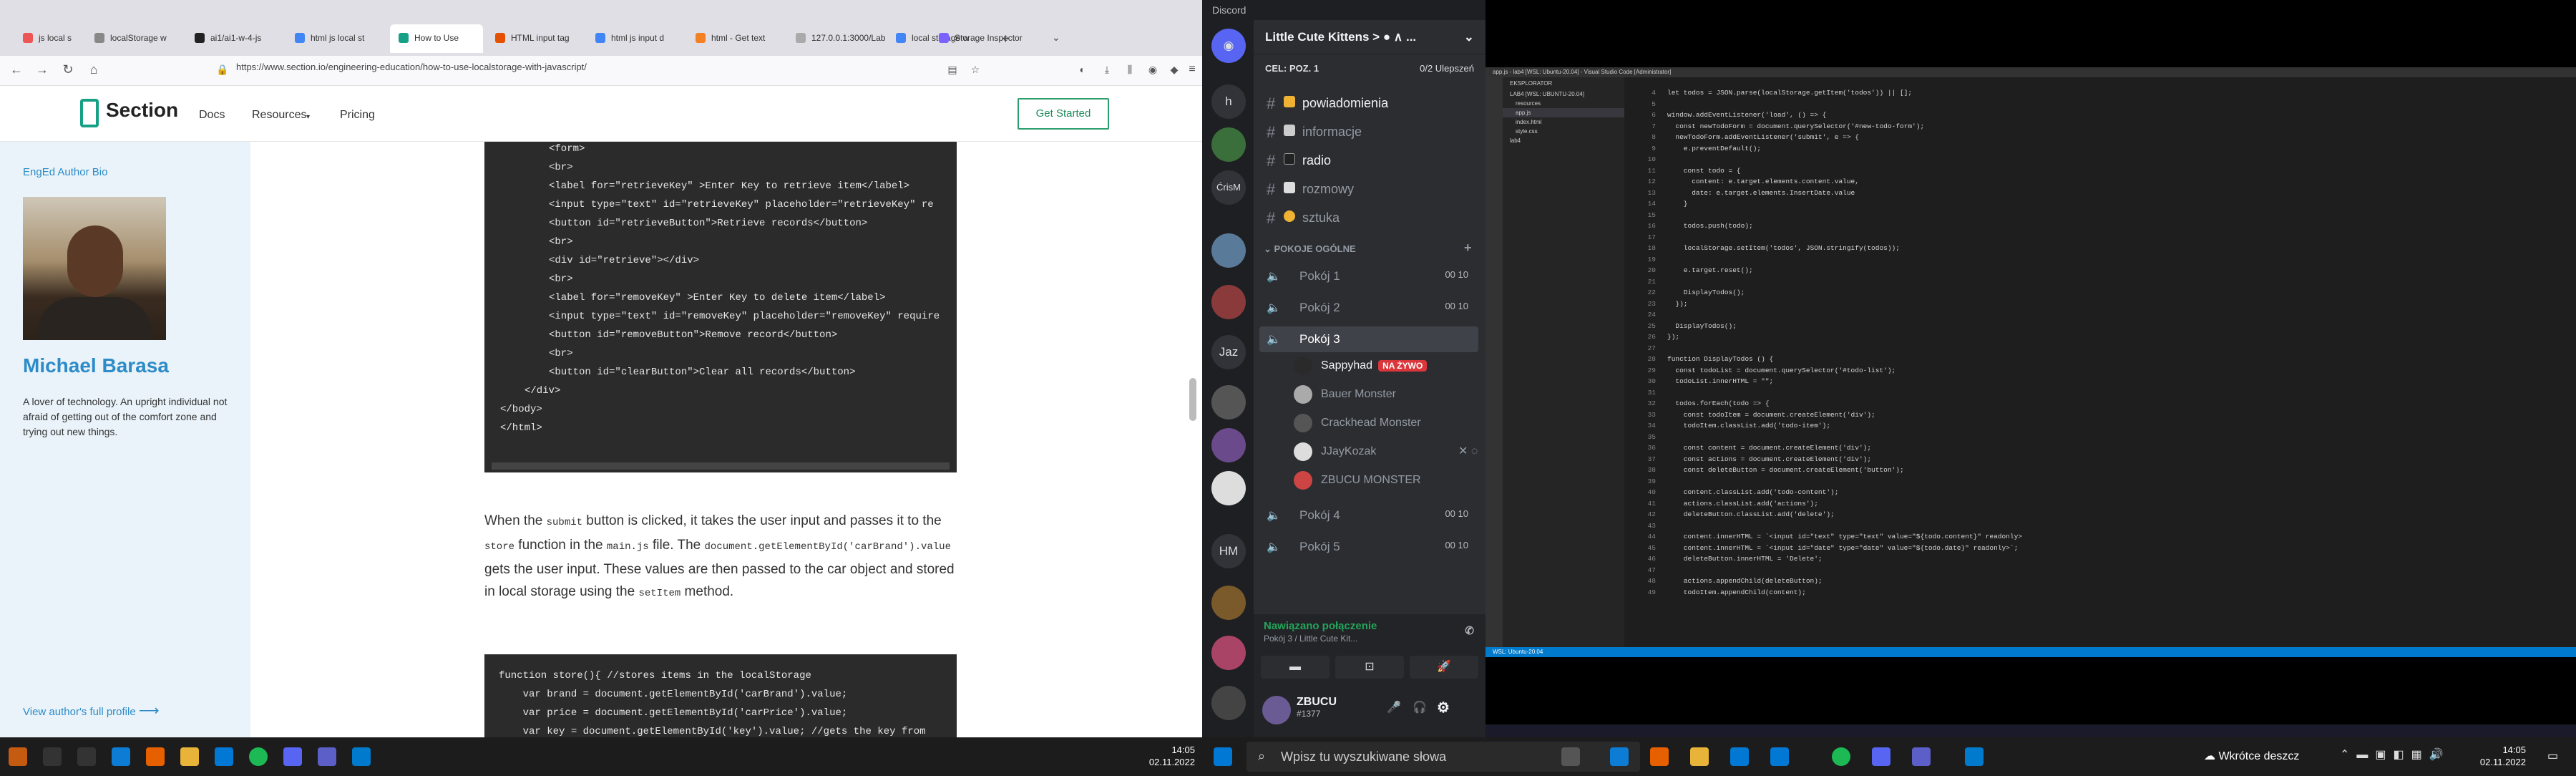 This screenshot has height=776, width=2576. I want to click on weather-widget: ☁ Wkrótce deszcz, so click(2251, 756).